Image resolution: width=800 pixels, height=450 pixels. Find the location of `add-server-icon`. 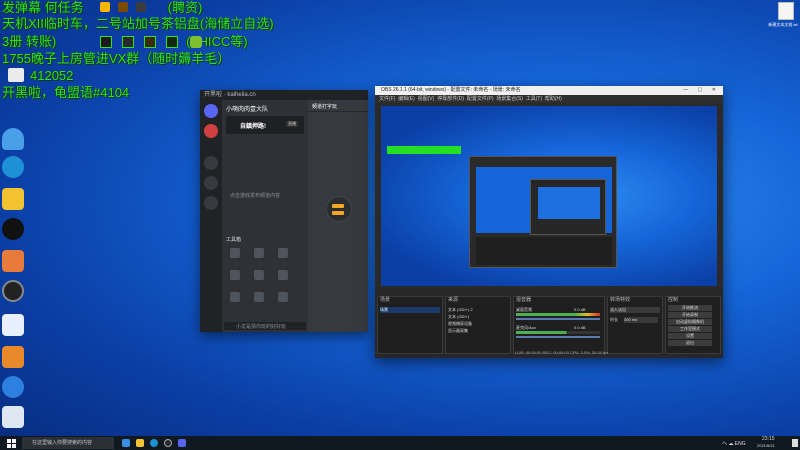

add-server-icon is located at coordinates (211, 163).